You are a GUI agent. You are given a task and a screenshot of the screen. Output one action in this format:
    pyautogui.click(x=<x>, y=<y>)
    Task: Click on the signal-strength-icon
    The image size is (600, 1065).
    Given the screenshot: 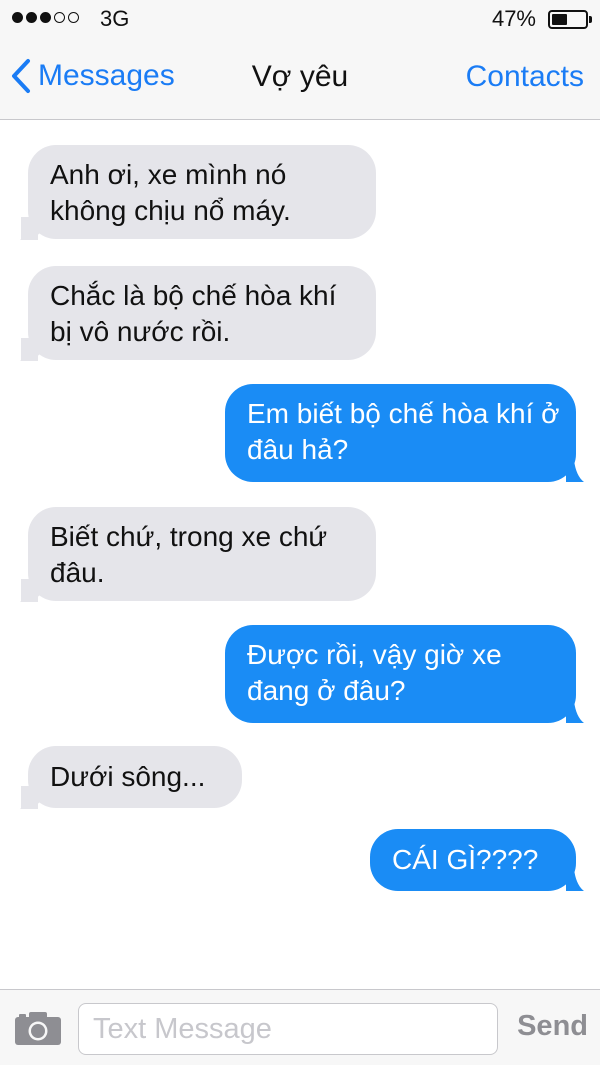 What is the action you would take?
    pyautogui.click(x=45, y=17)
    